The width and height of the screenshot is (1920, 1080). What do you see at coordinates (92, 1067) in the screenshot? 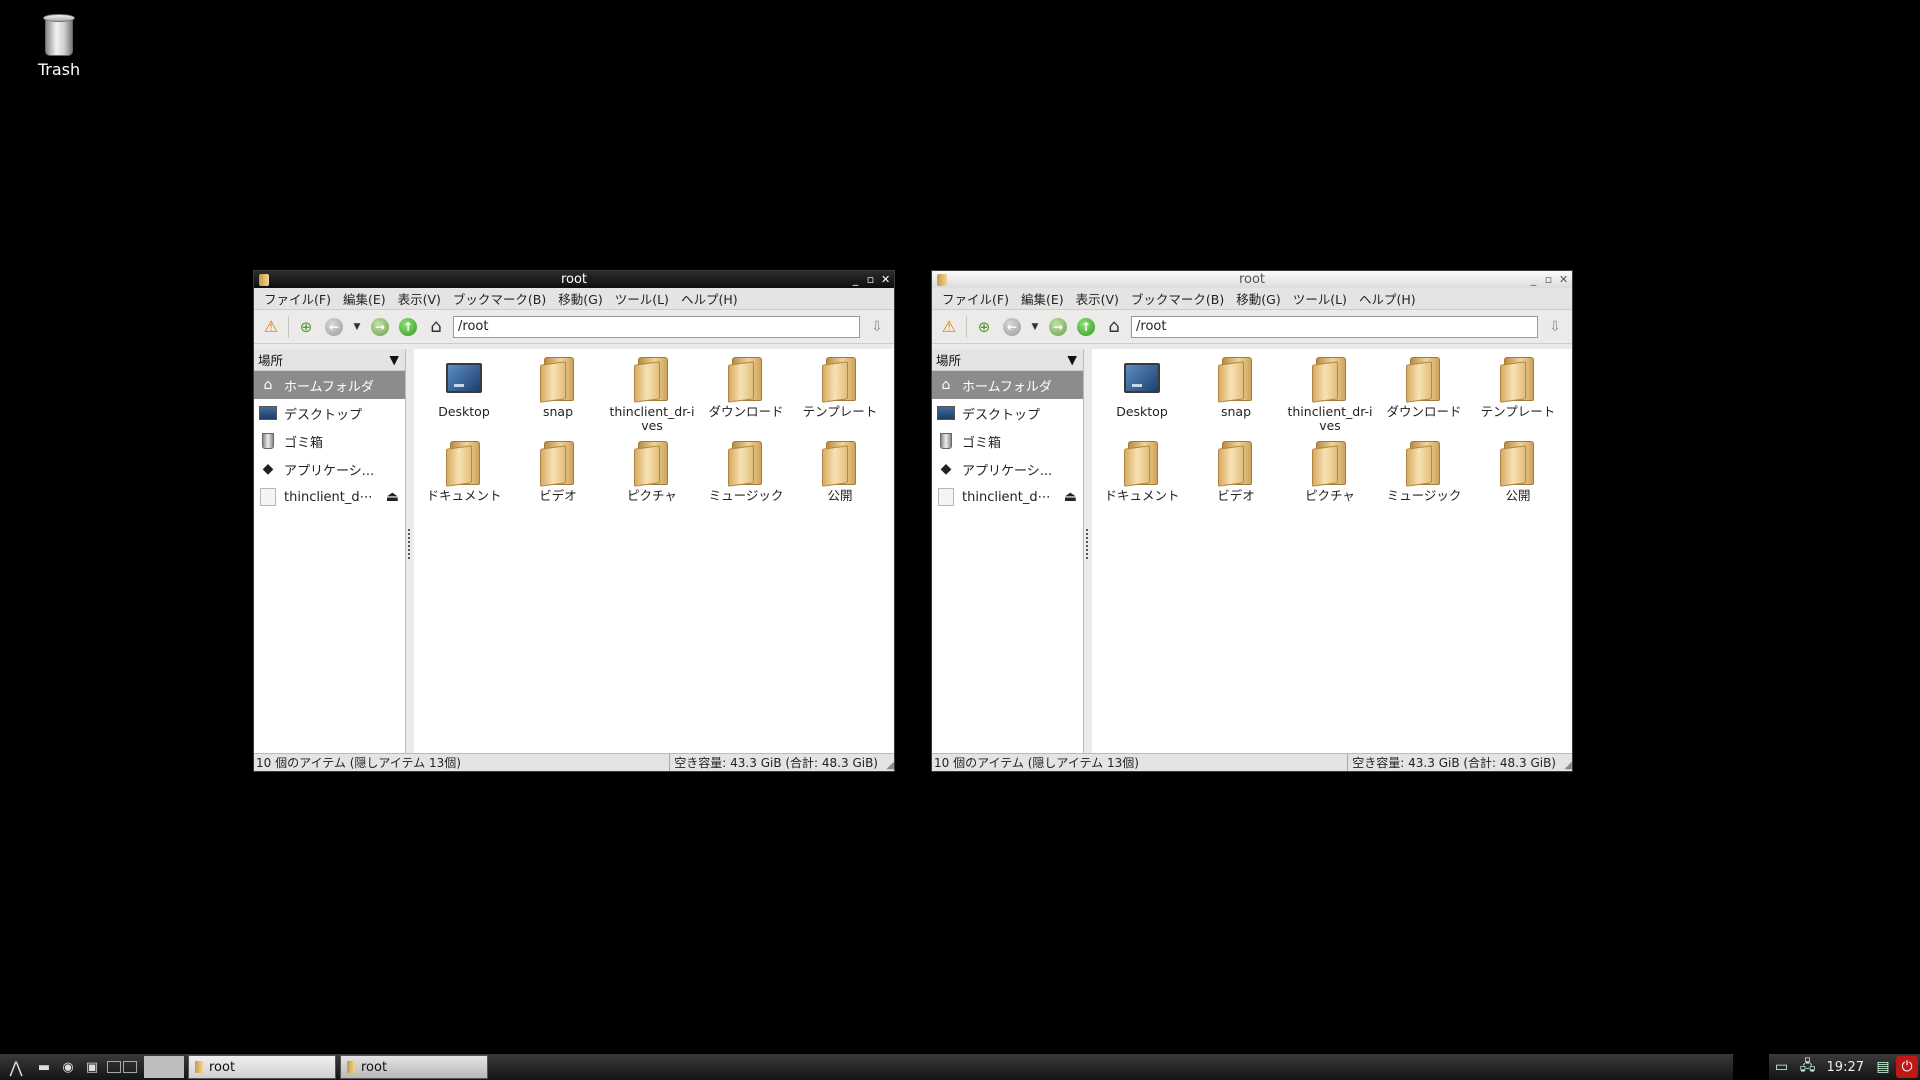
I see `show-desktop-icon: ▣` at bounding box center [92, 1067].